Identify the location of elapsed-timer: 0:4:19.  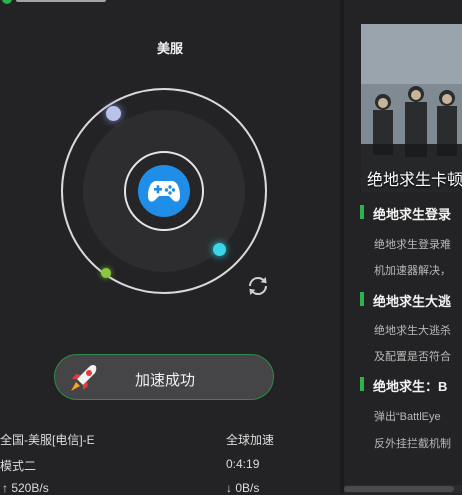
(243, 464).